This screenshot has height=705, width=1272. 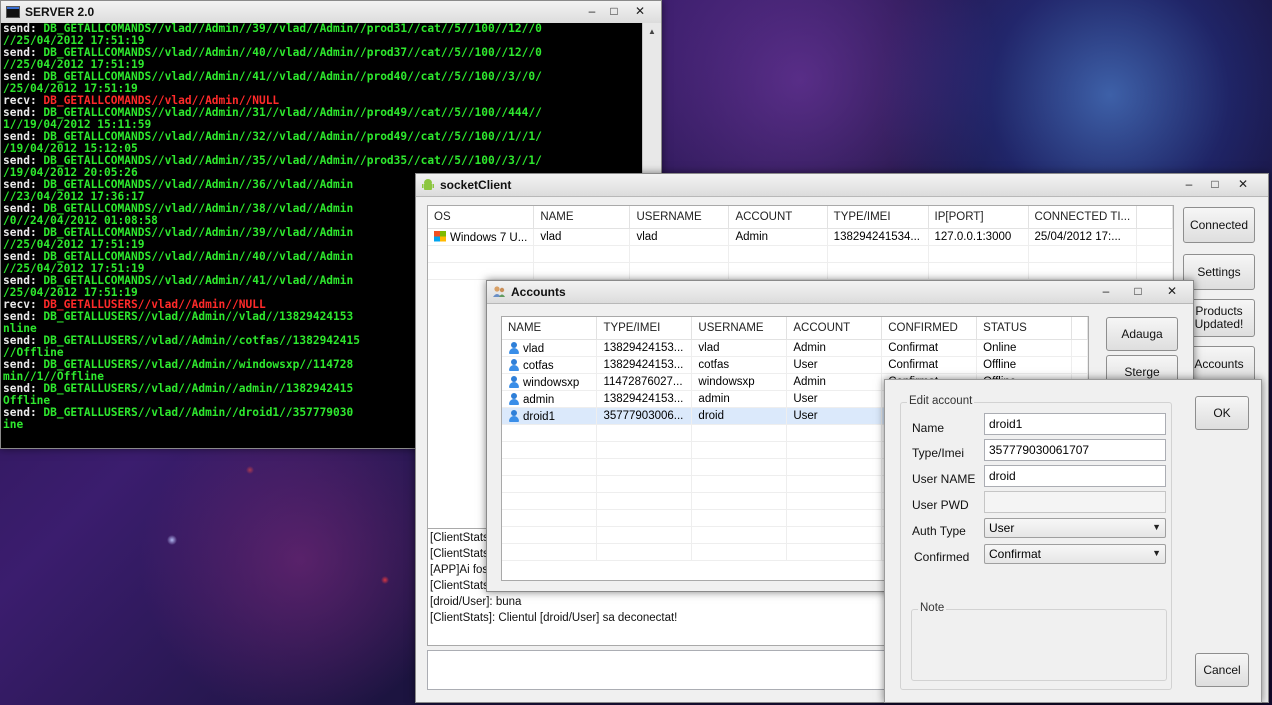 What do you see at coordinates (539, 416) in the screenshot?
I see `account-name: droid1` at bounding box center [539, 416].